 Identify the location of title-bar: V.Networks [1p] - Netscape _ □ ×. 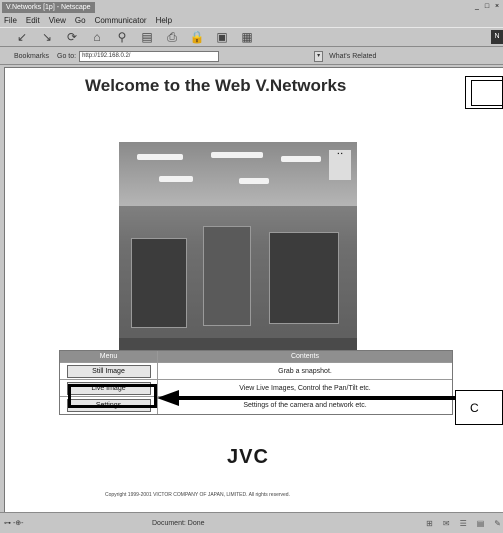
(251, 7).